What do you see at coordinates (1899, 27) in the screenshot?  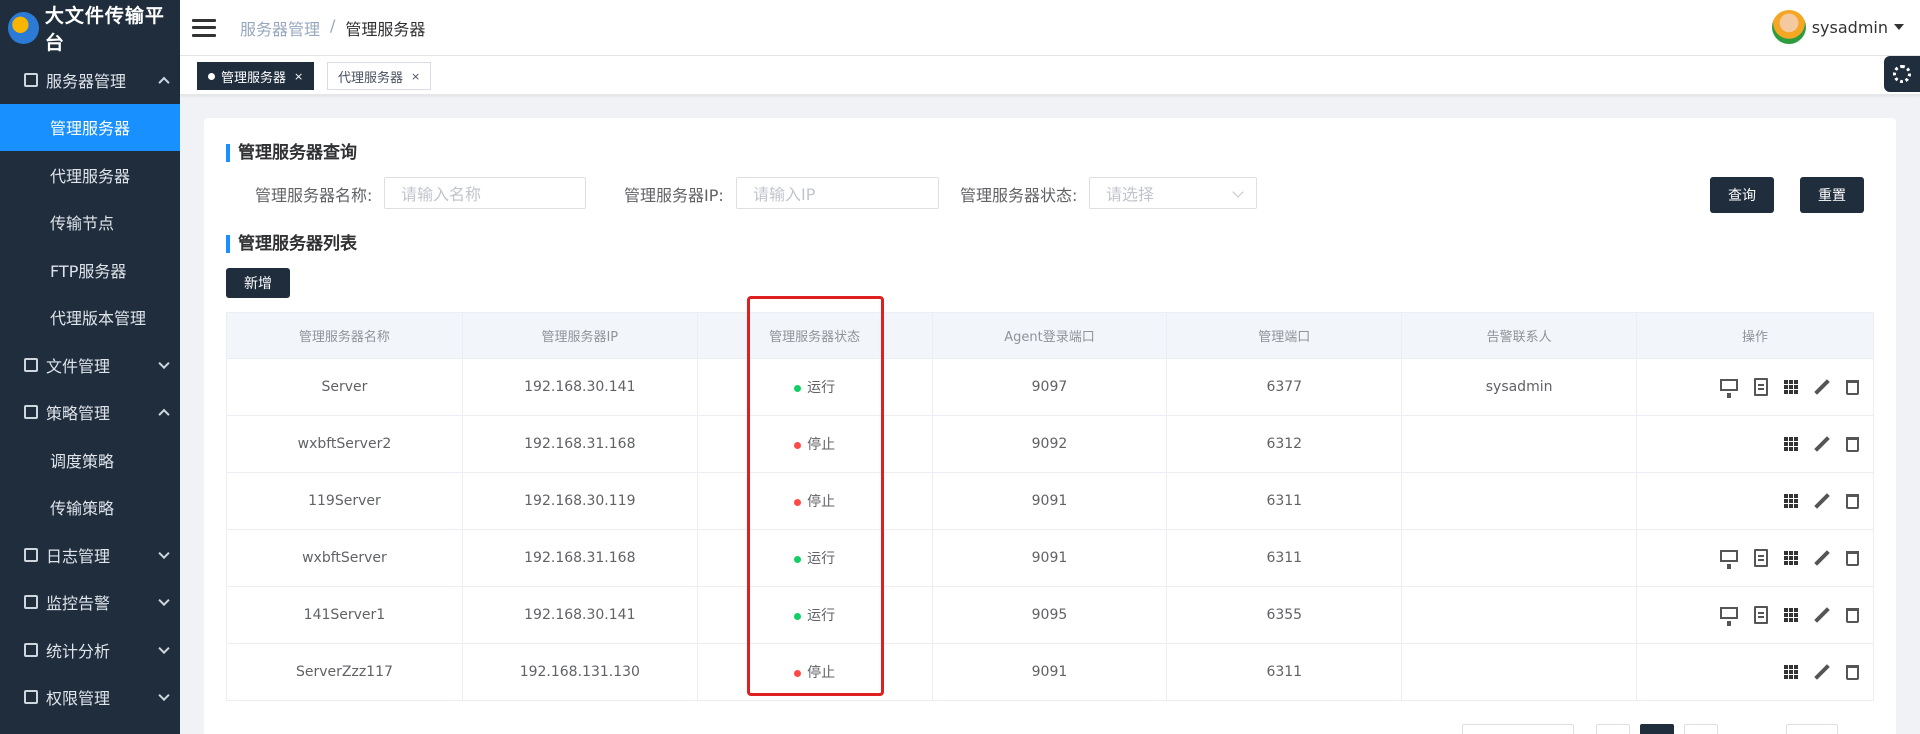 I see `caret-down-icon` at bounding box center [1899, 27].